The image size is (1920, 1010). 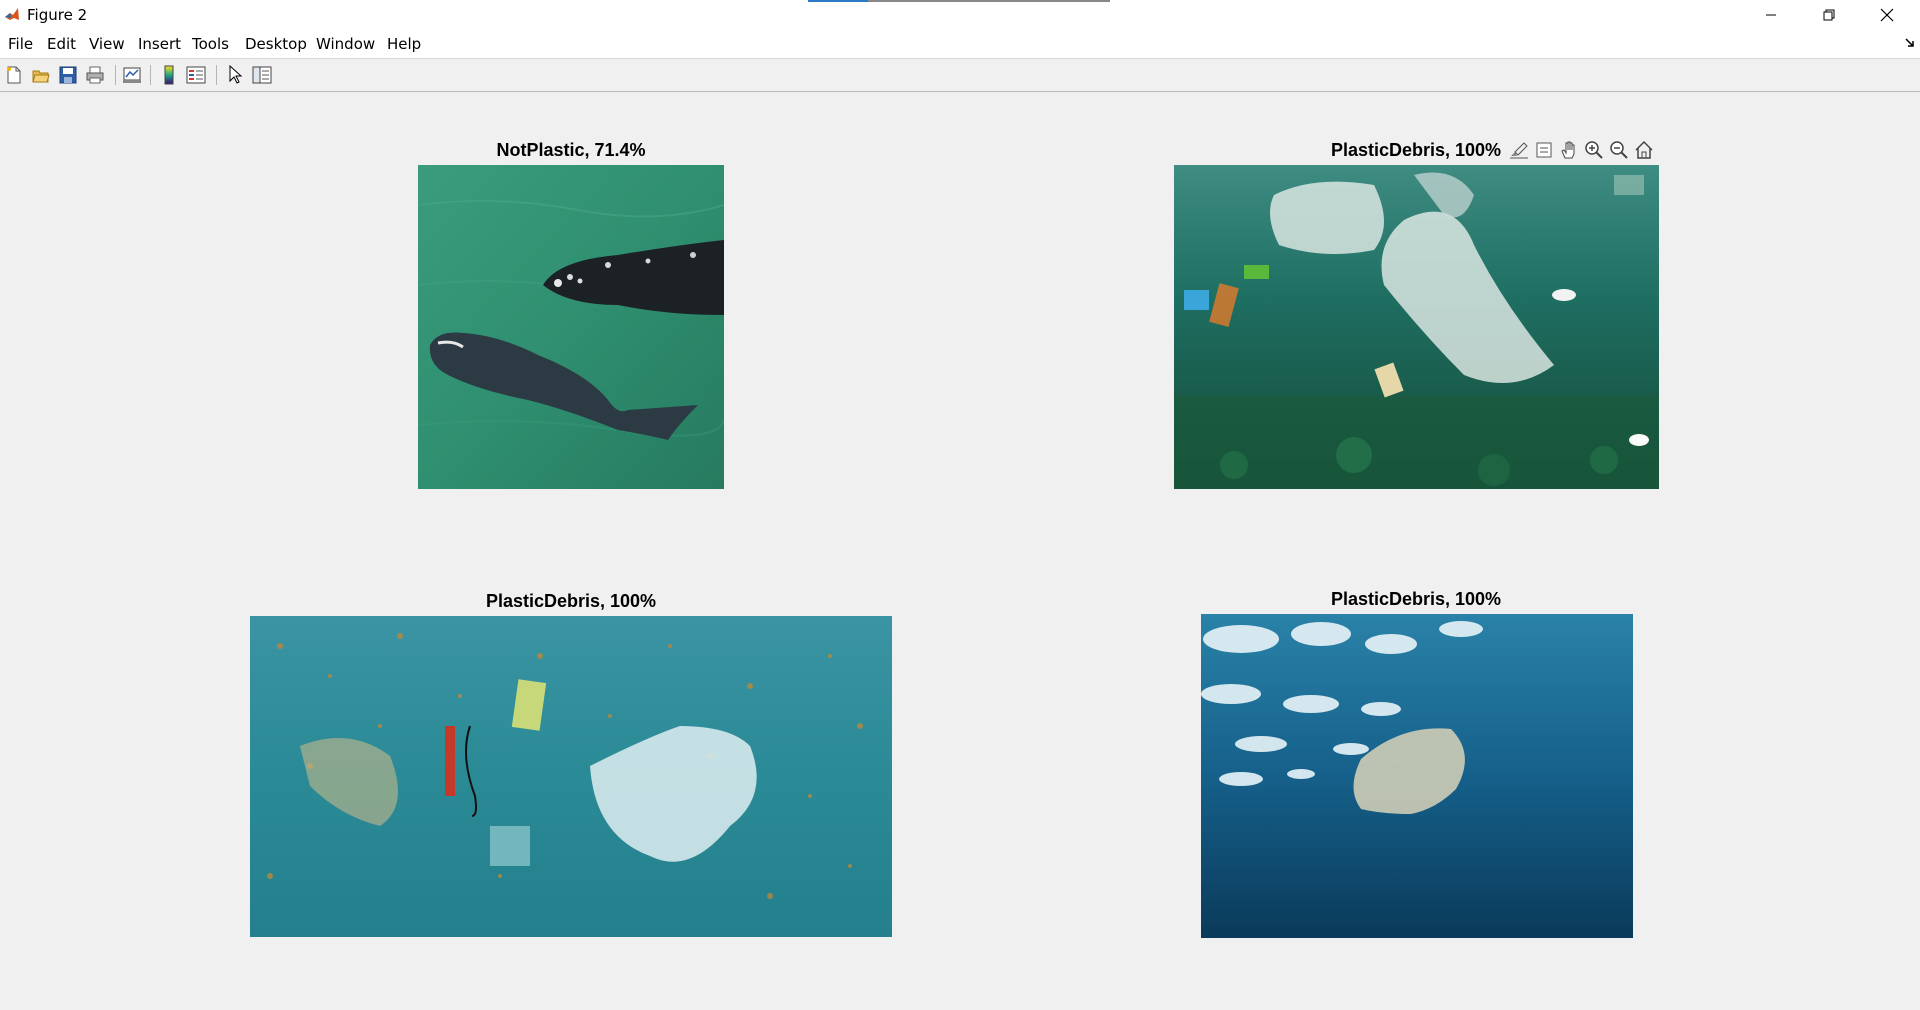 What do you see at coordinates (404, 44) in the screenshot?
I see `menu-help: Help` at bounding box center [404, 44].